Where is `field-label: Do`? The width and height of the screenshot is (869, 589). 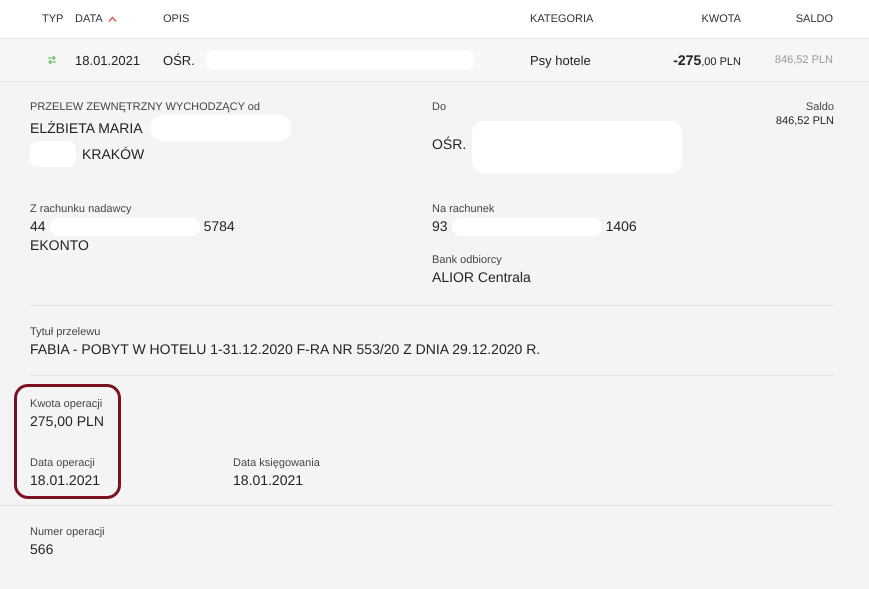 field-label: Do is located at coordinates (440, 107).